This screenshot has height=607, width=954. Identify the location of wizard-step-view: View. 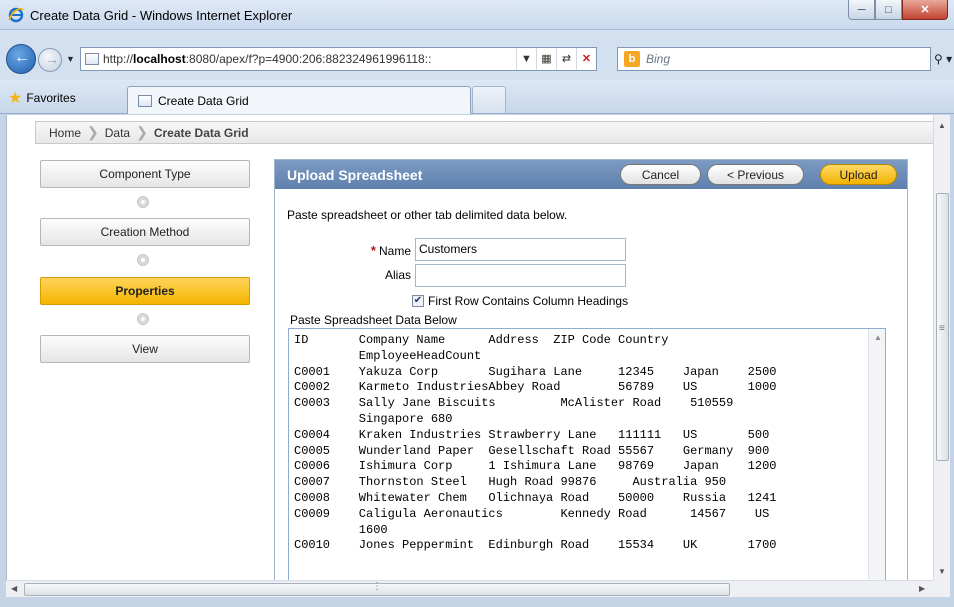
(145, 349).